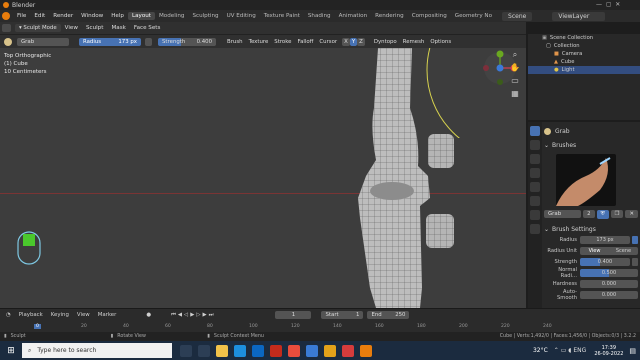 This screenshot has height=360, width=640. I want to click on workspace-tab-layout: Layout, so click(141, 16).